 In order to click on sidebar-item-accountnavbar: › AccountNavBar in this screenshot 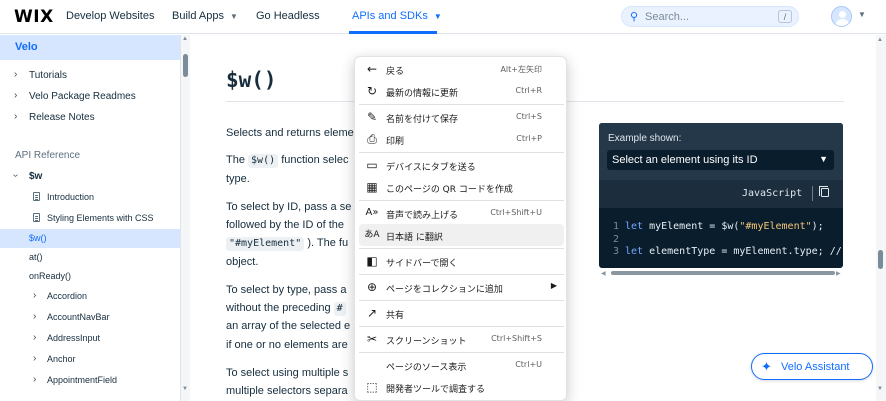, I will do `click(90, 317)`.